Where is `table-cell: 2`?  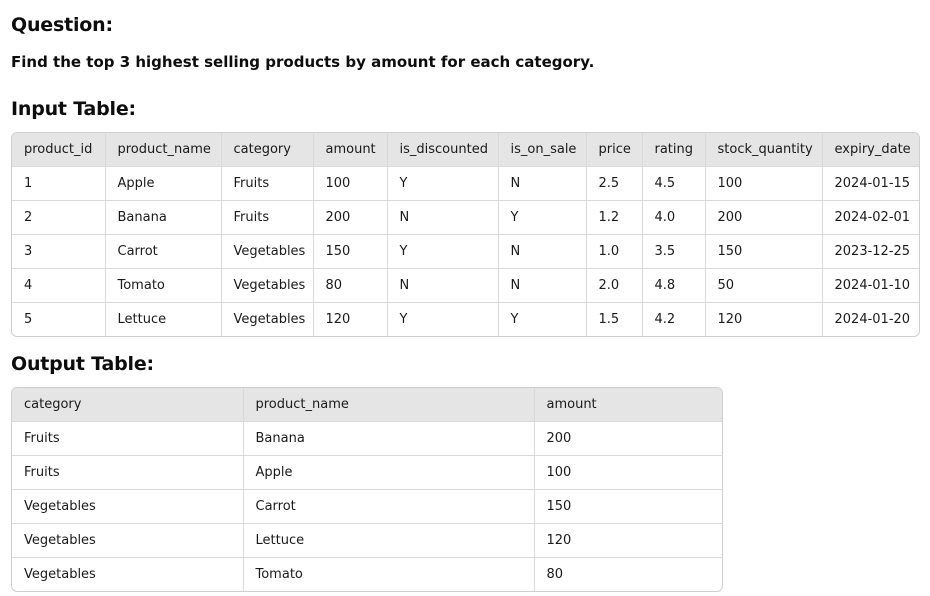
table-cell: 2 is located at coordinates (59, 217).